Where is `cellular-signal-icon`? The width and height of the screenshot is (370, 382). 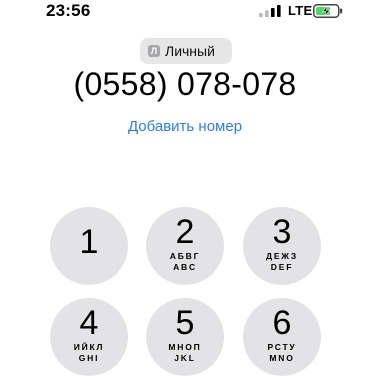
cellular-signal-icon is located at coordinates (270, 11).